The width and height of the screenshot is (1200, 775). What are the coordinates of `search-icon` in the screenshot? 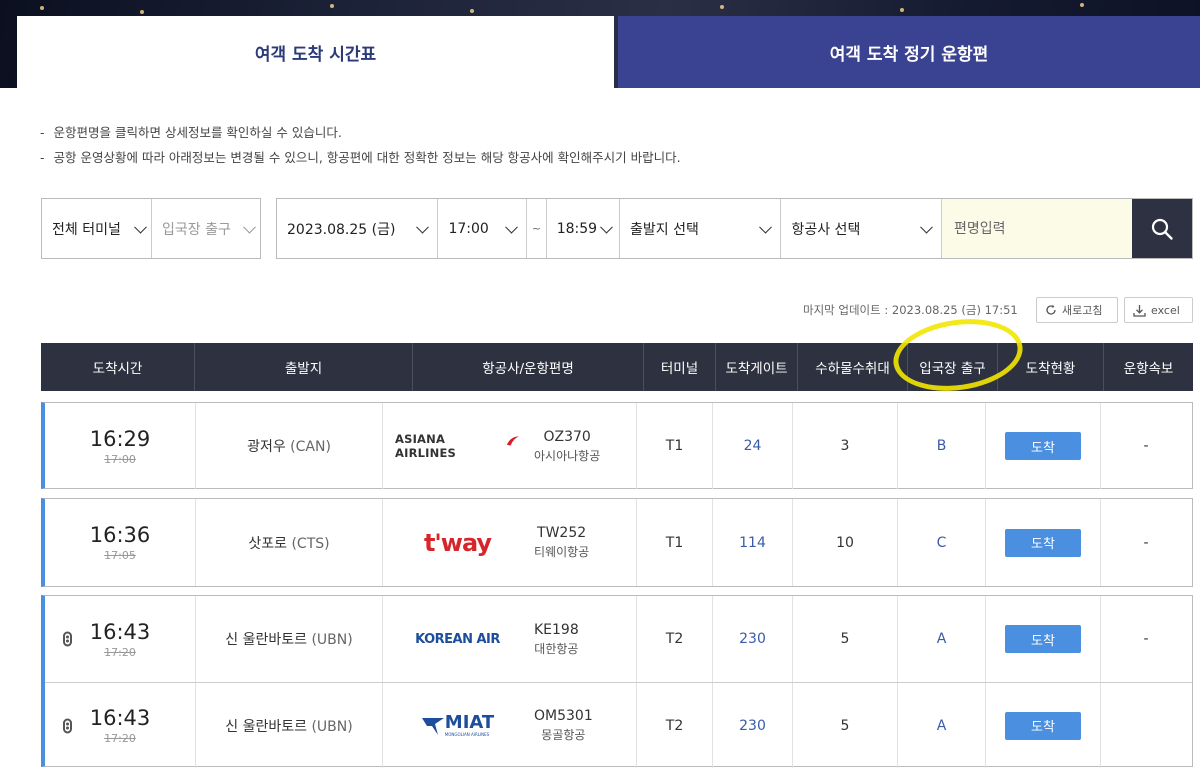 It's located at (1162, 229).